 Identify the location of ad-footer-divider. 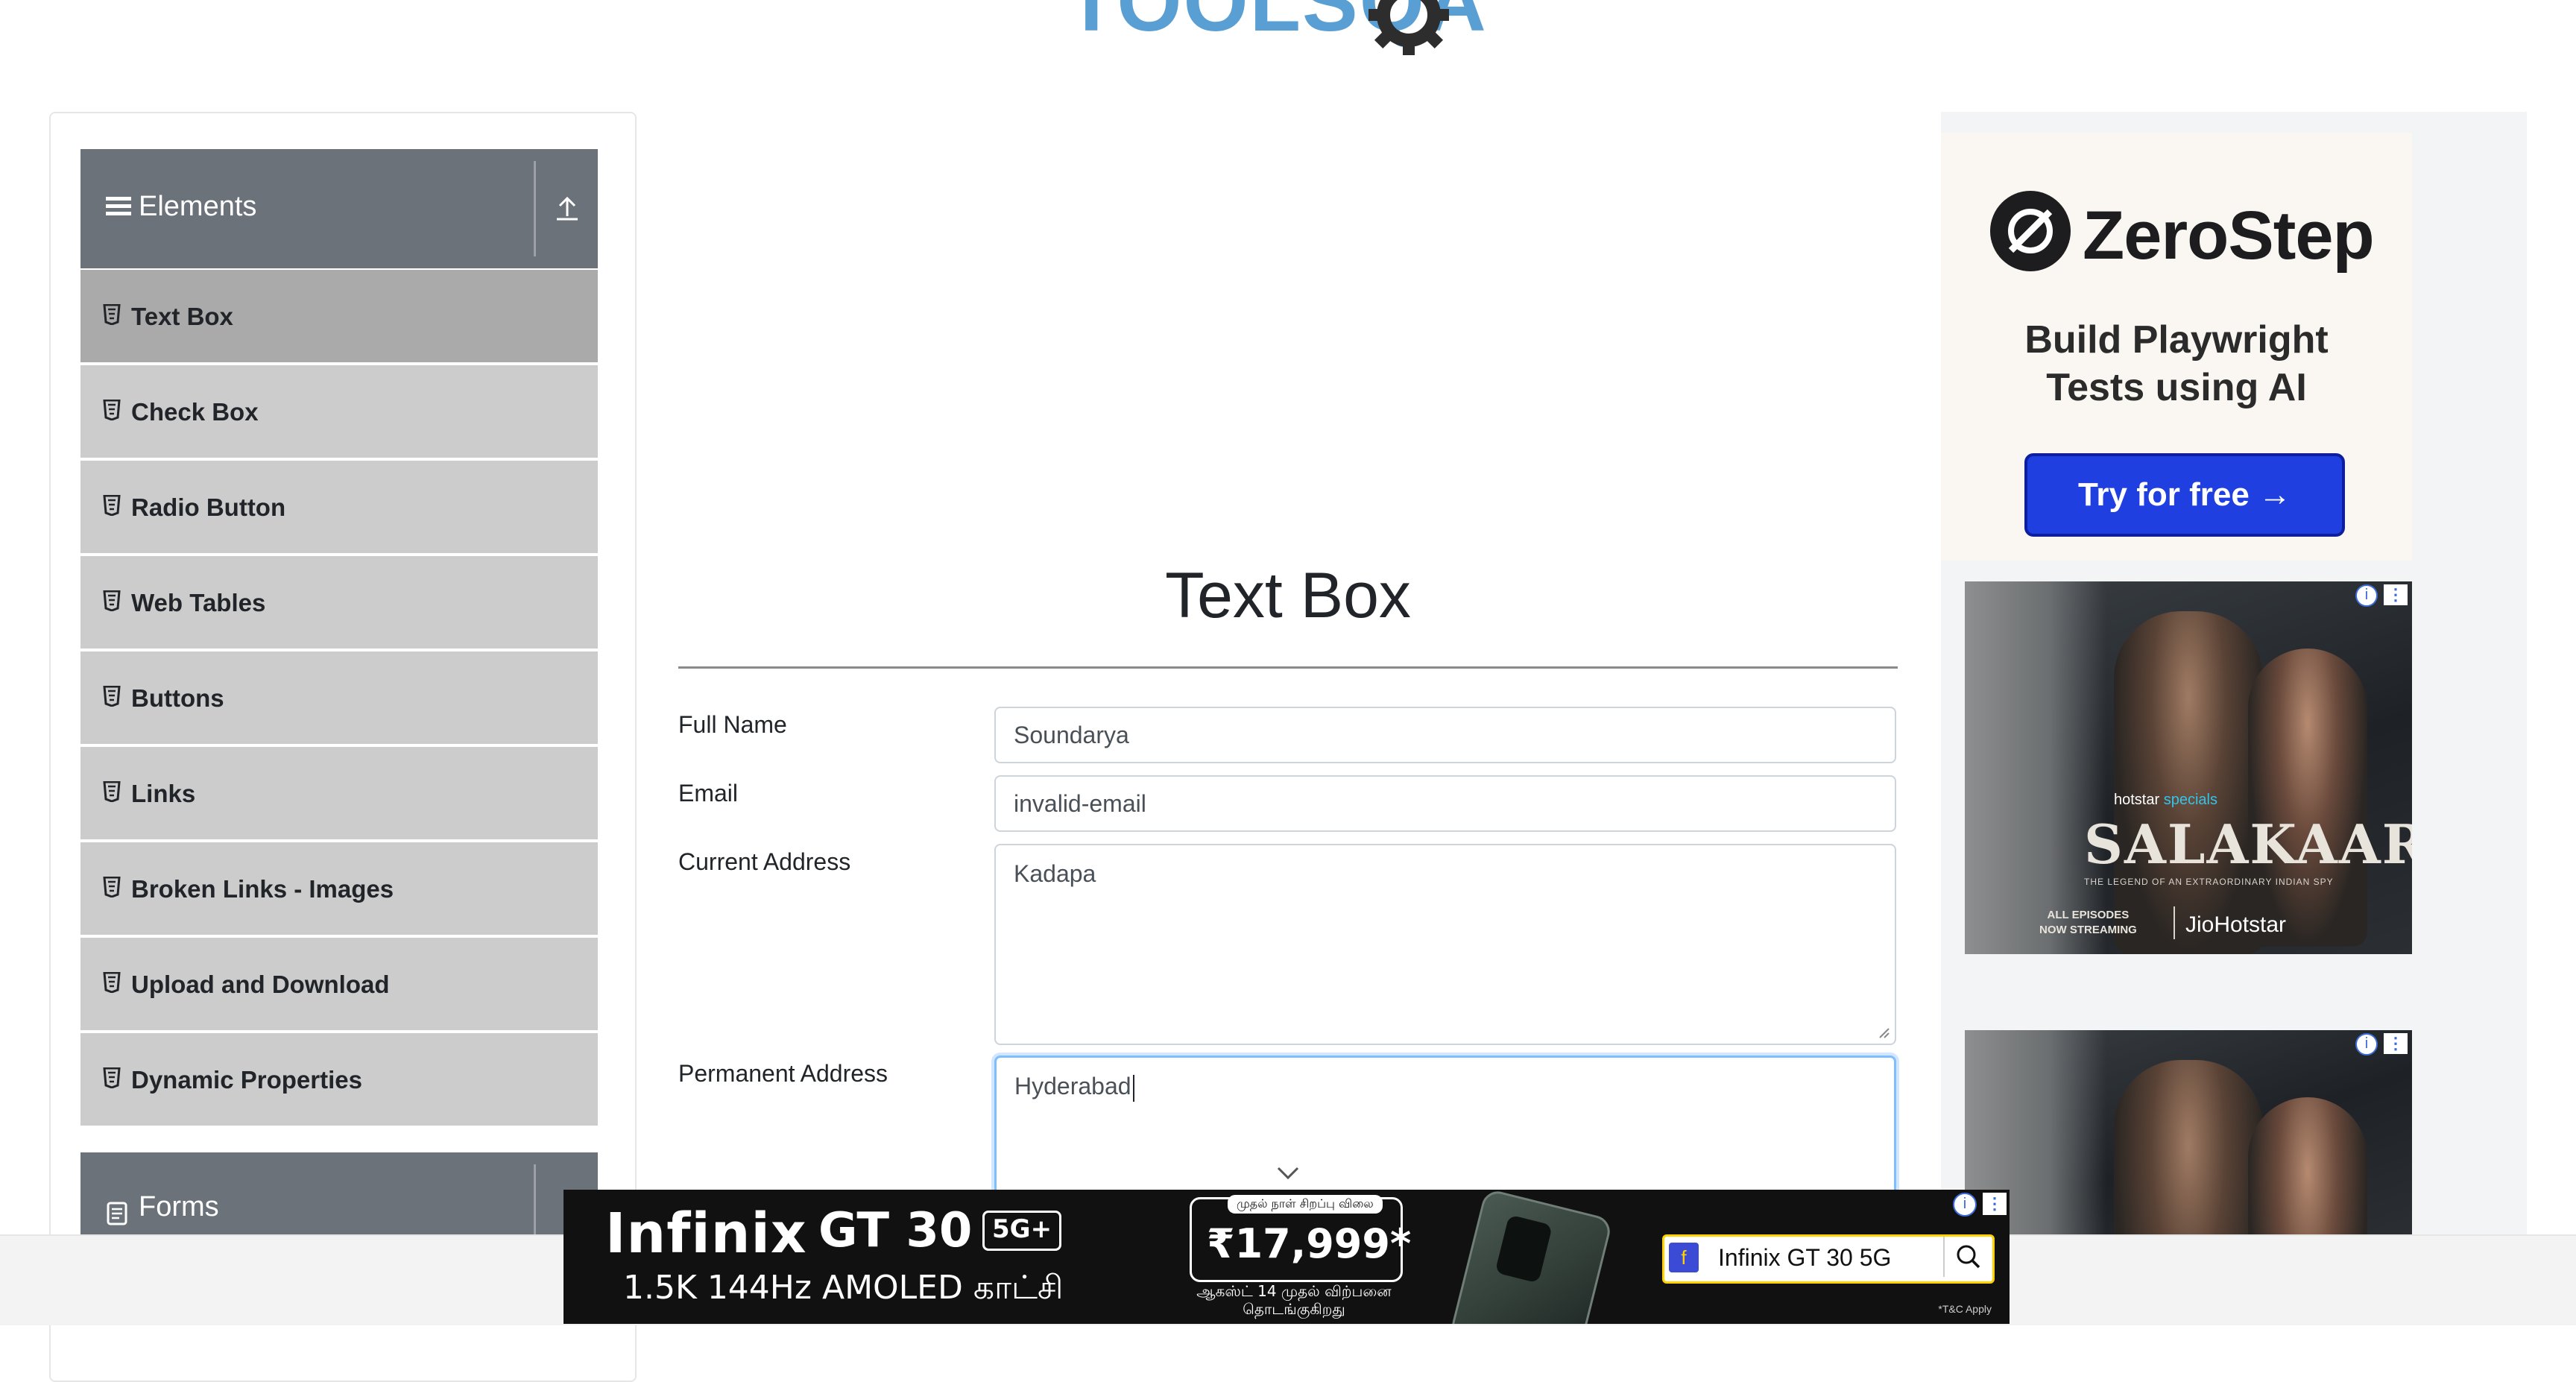
(2174, 922).